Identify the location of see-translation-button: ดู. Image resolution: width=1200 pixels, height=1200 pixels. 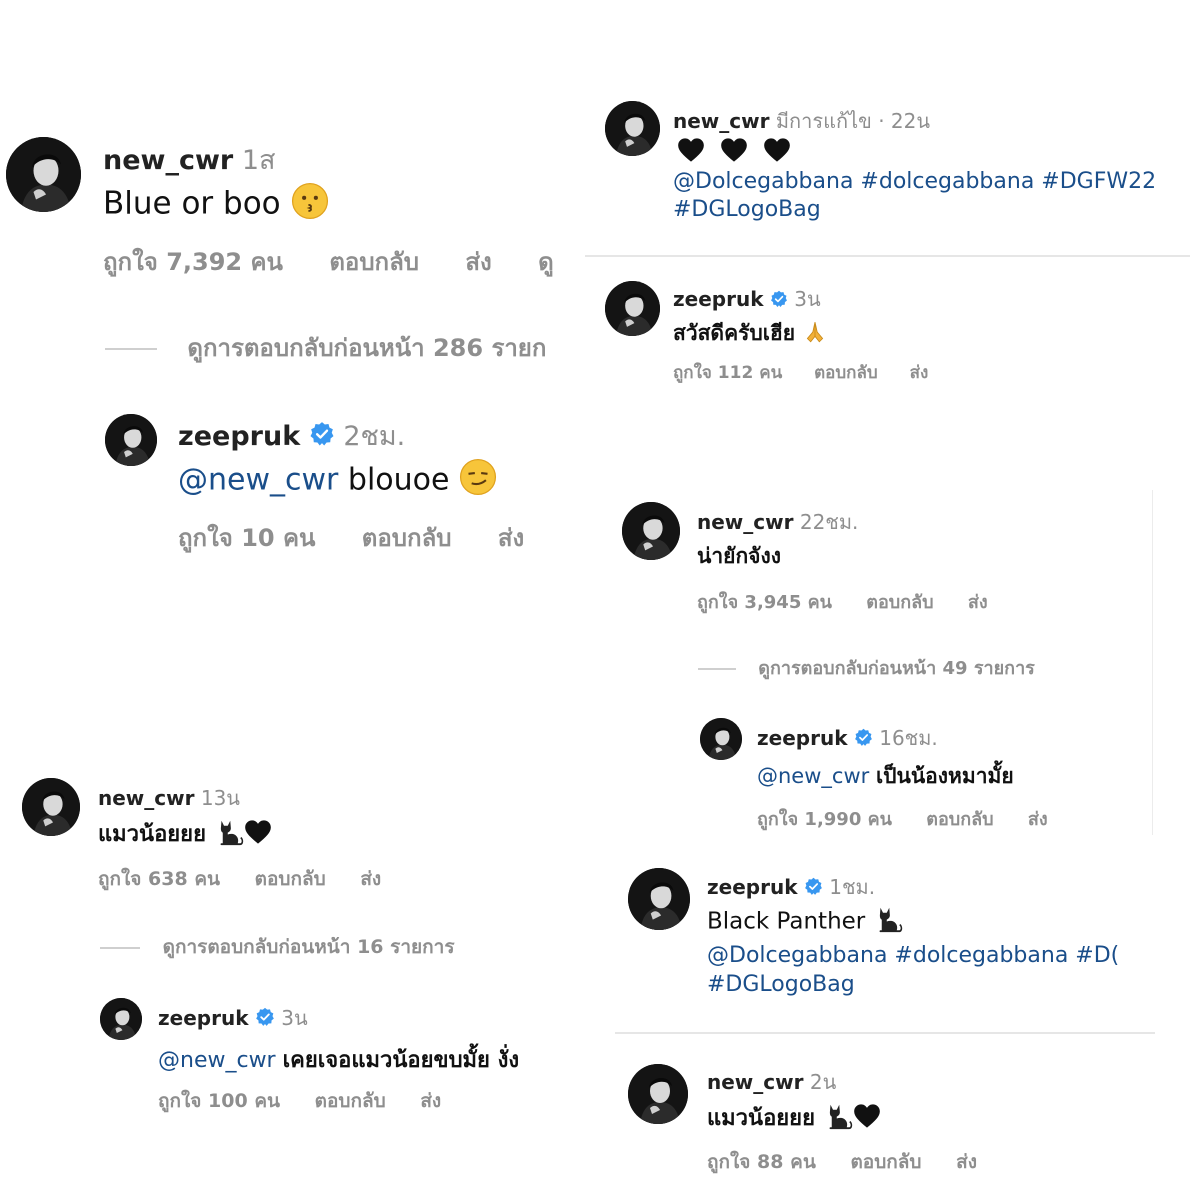
(546, 261).